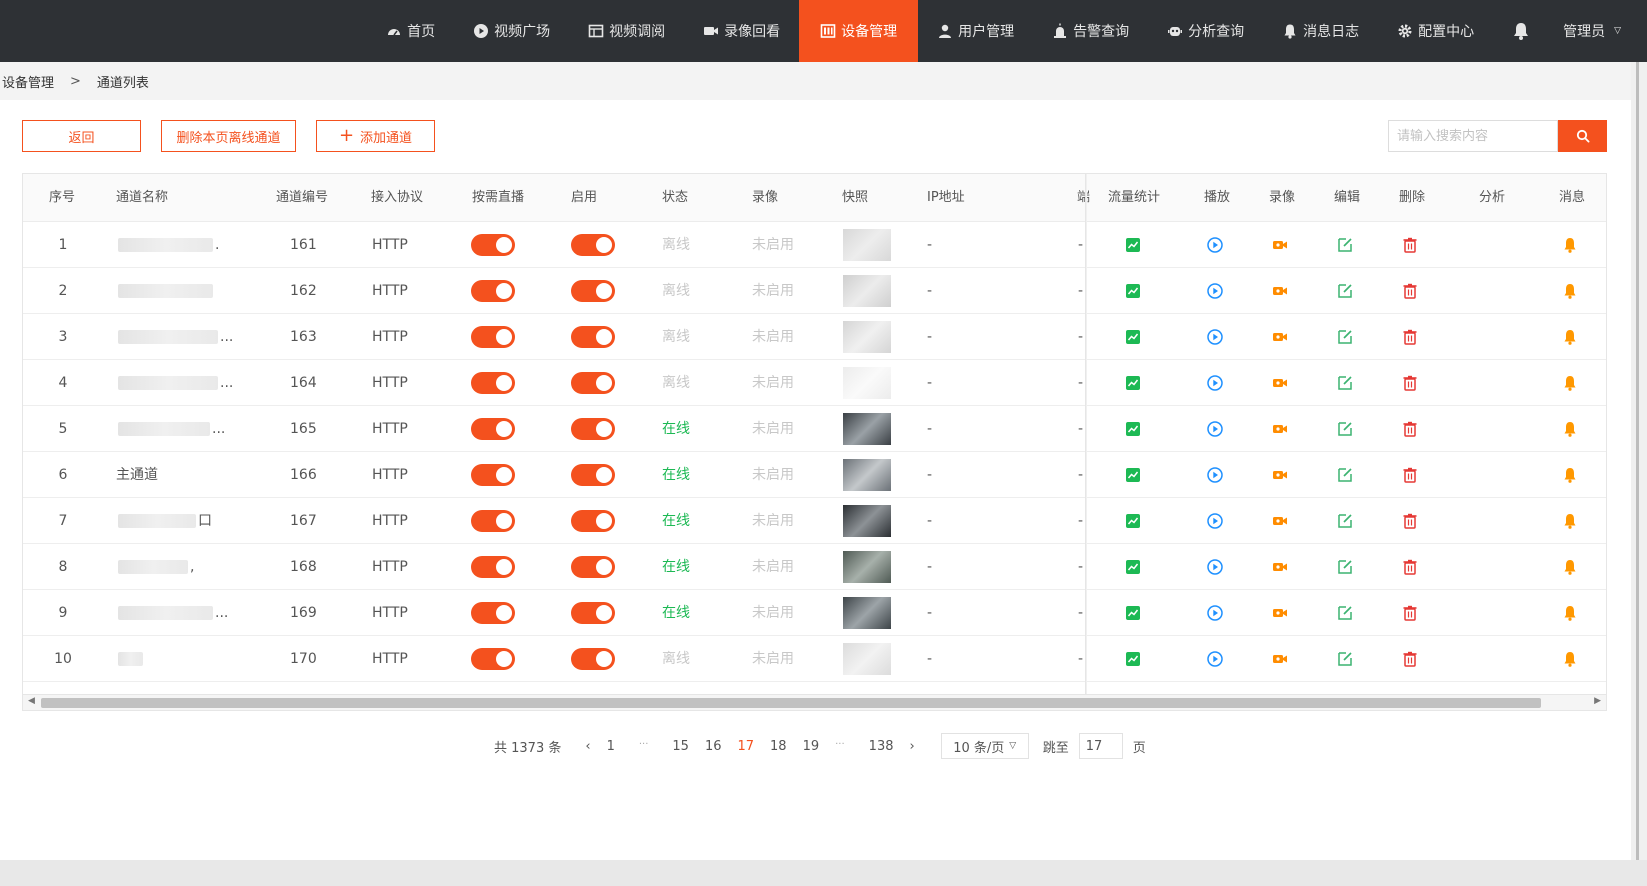 The height and width of the screenshot is (886, 1647). Describe the element at coordinates (1597, 701) in the screenshot. I see `scroll-right-icon: ▶` at that location.